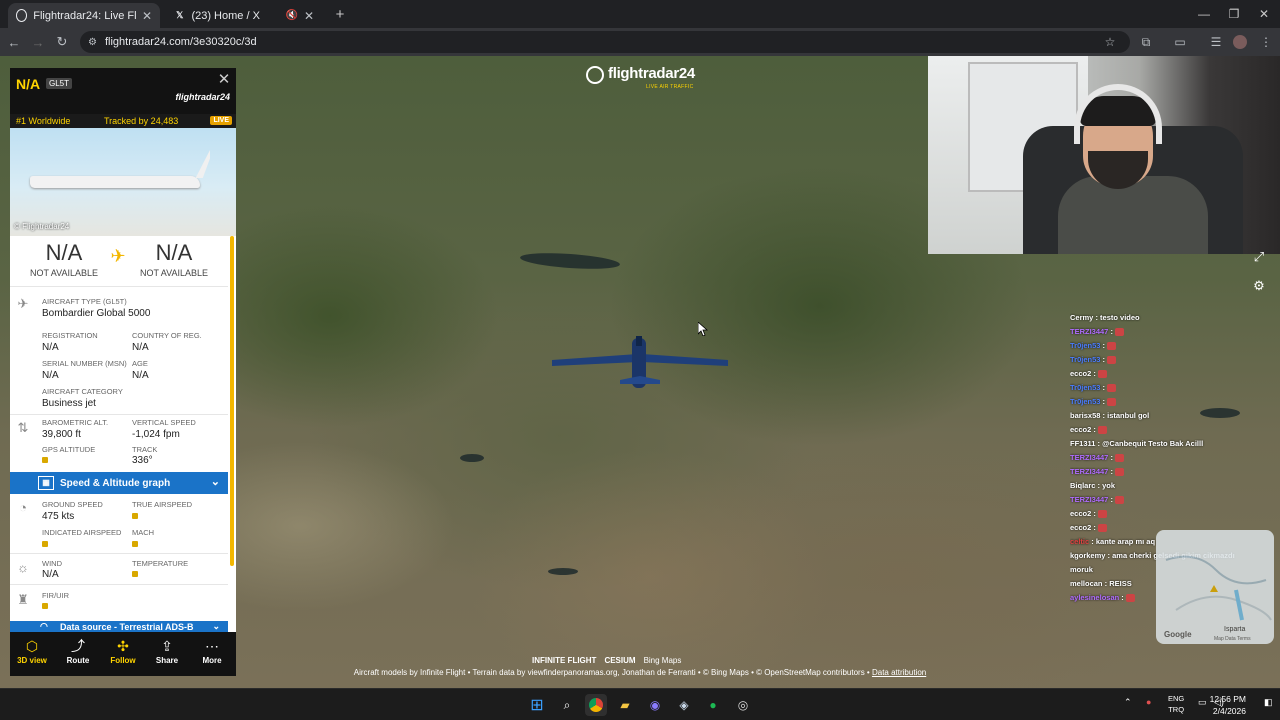  Describe the element at coordinates (1125, 541) in the screenshot. I see `chat-text: kante arap mı aq` at that location.